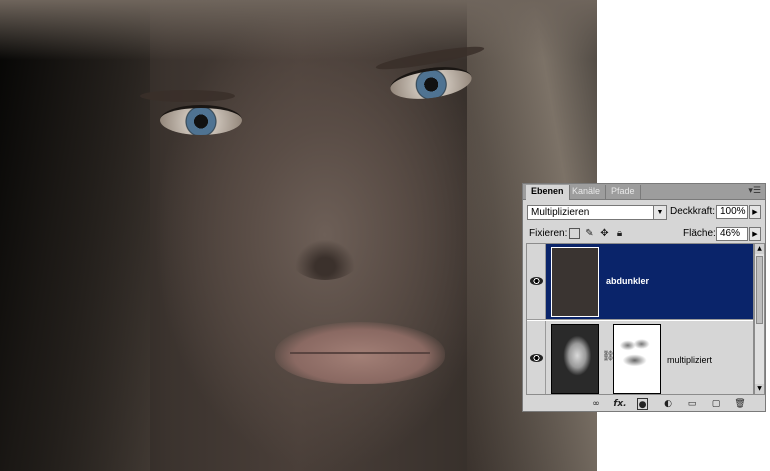  Describe the element at coordinates (759, 389) in the screenshot. I see `scroll-down-icon: ▼` at that location.